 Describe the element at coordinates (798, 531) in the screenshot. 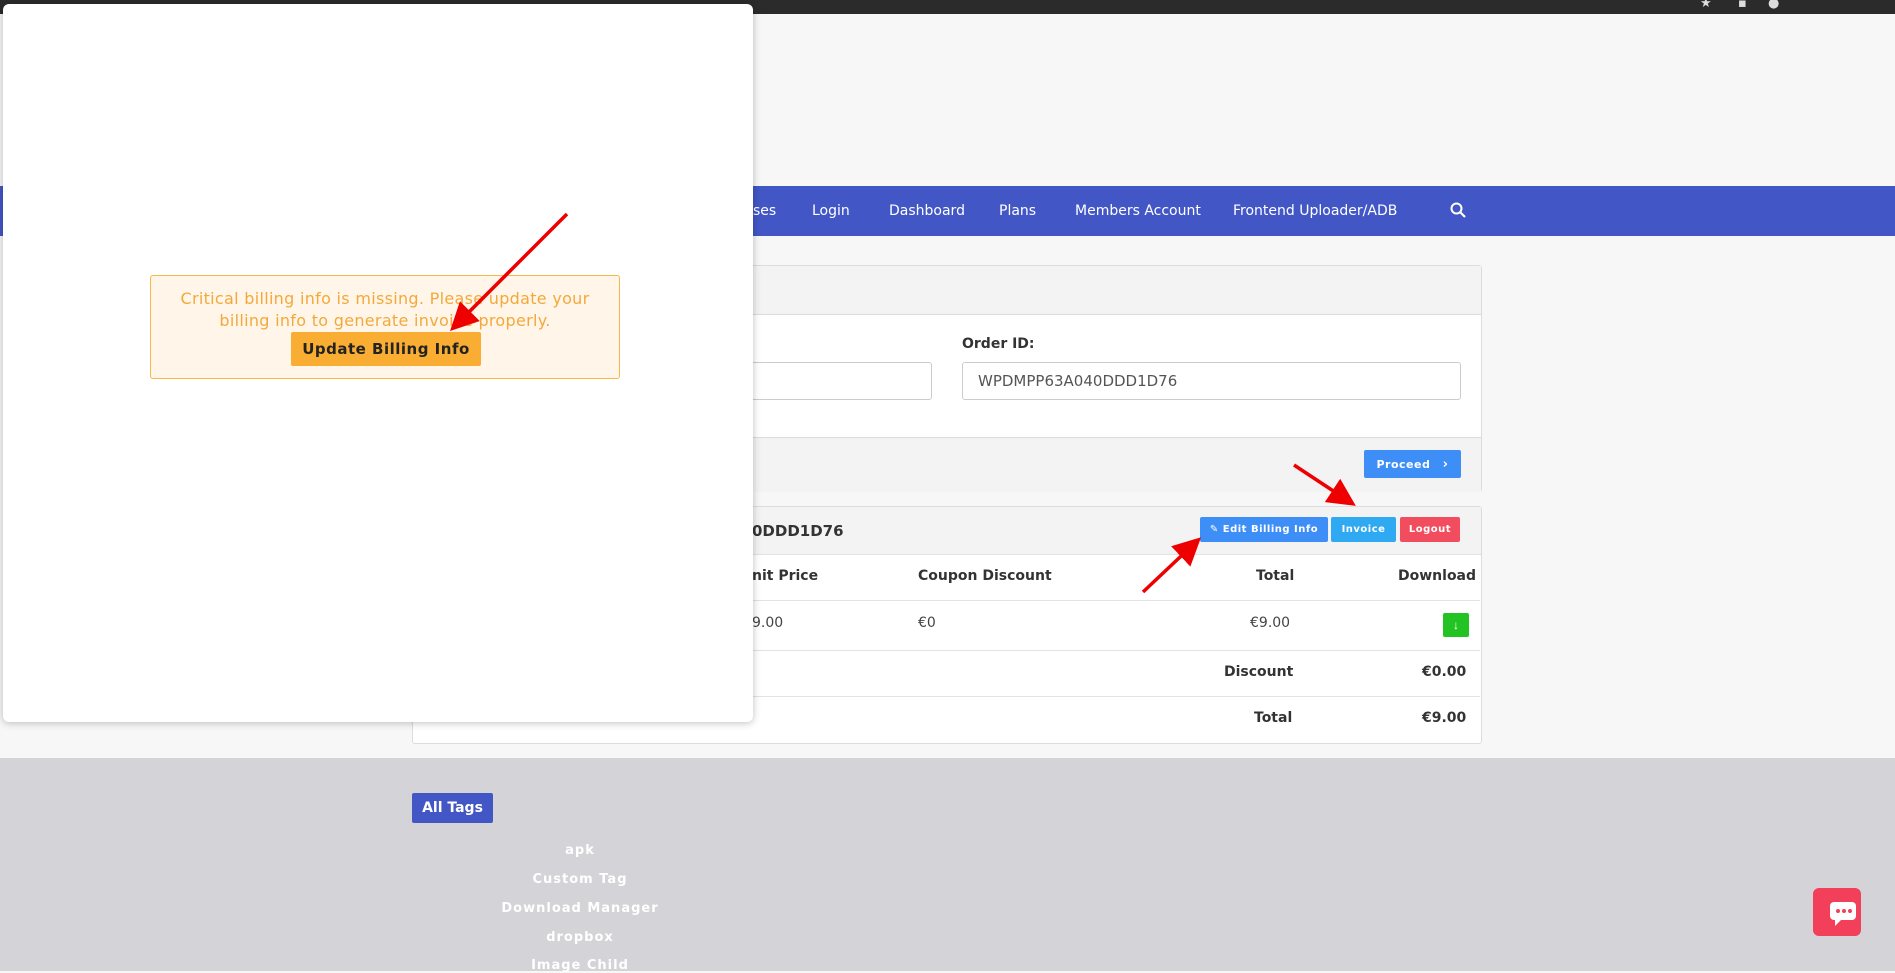

I see `order-title: 0DDD1D76` at that location.